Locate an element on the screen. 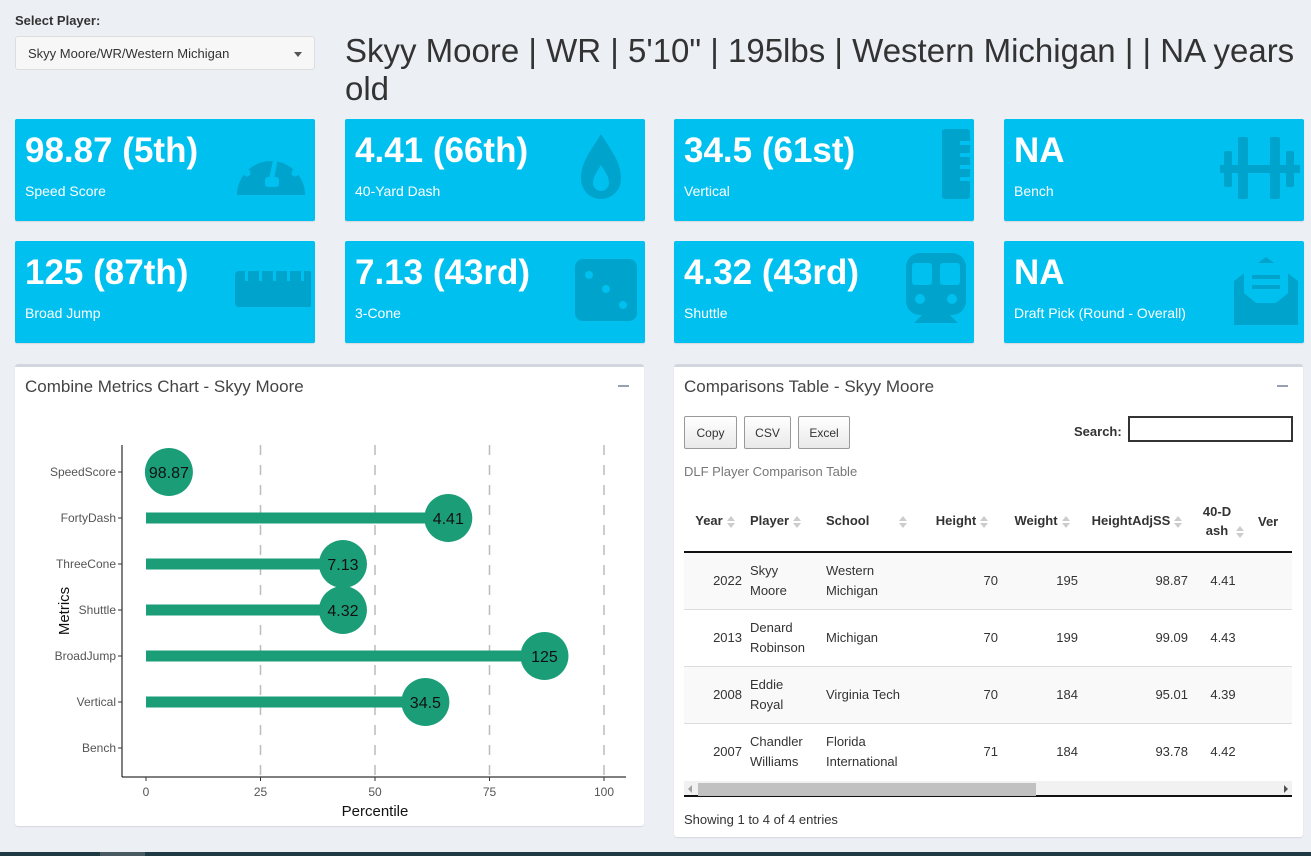  table-cell-player: Eddie Royal is located at coordinates (784, 694).